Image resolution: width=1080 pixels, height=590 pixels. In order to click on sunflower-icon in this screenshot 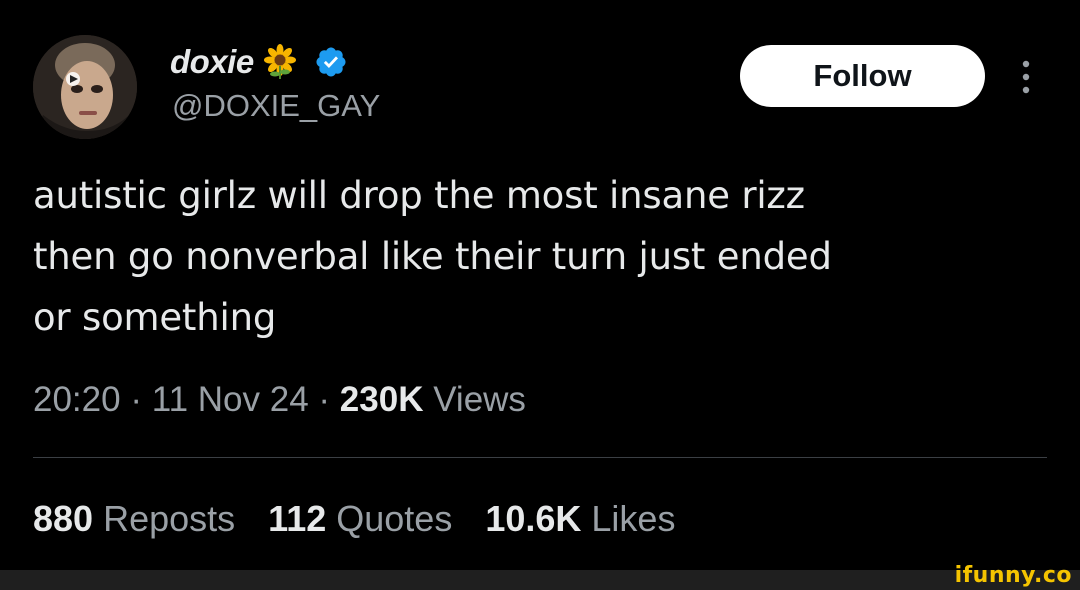, I will do `click(279, 61)`.